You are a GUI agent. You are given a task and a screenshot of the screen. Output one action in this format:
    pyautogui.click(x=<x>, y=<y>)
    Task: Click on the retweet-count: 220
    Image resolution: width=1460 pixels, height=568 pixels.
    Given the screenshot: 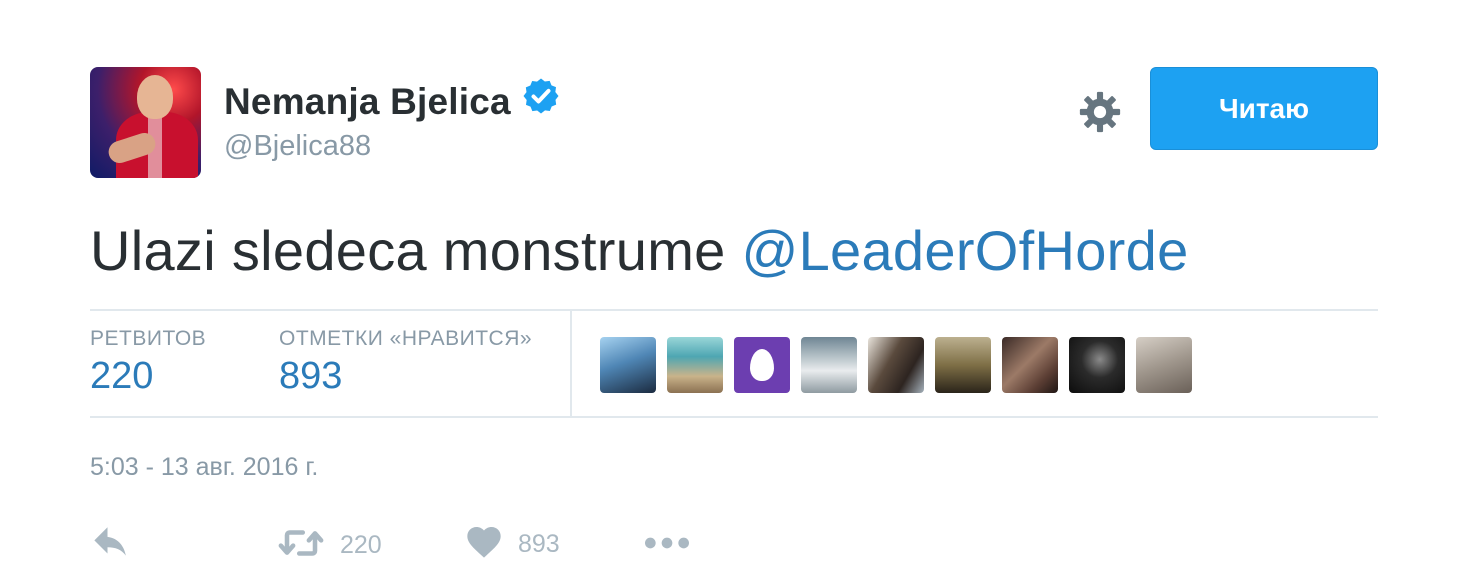 What is the action you would take?
    pyautogui.click(x=361, y=545)
    